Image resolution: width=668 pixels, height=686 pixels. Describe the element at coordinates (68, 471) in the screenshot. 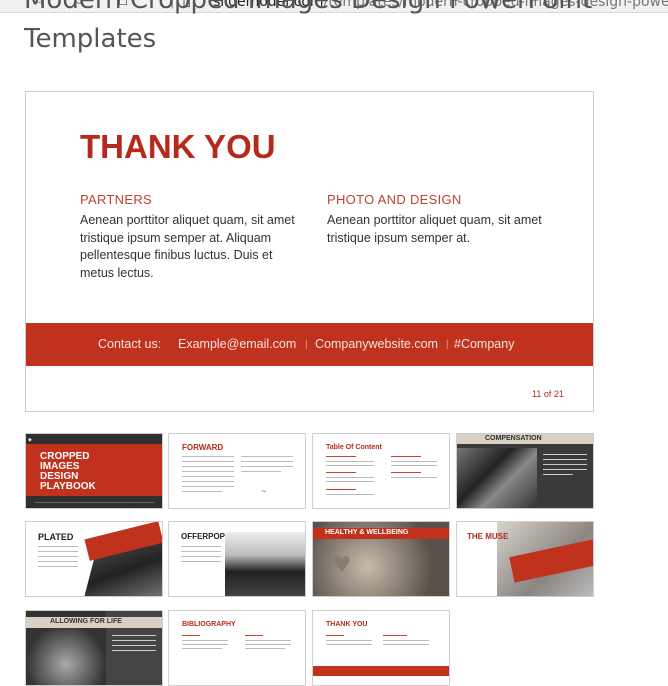

I see `thumbnail-title: CROPPED IMAGES DESIGN PLAYBOOK` at that location.